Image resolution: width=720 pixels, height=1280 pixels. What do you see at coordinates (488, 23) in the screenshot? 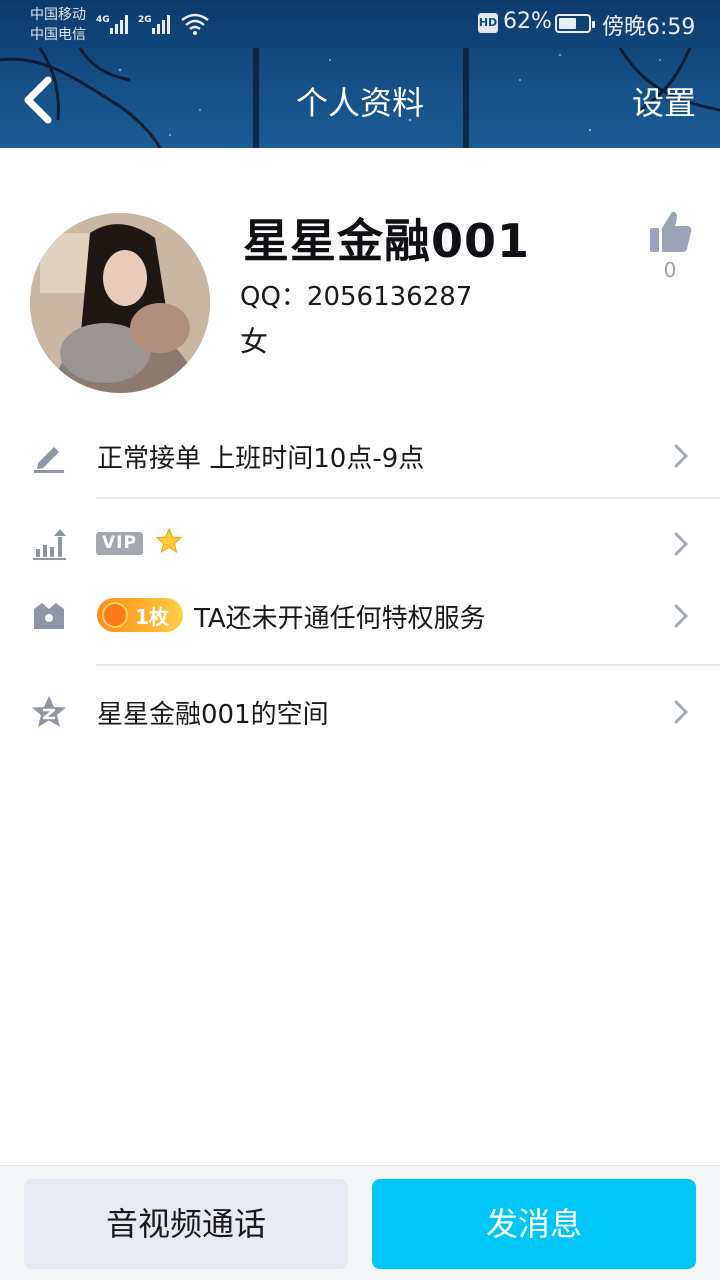
I see `hd-indicator: HD` at bounding box center [488, 23].